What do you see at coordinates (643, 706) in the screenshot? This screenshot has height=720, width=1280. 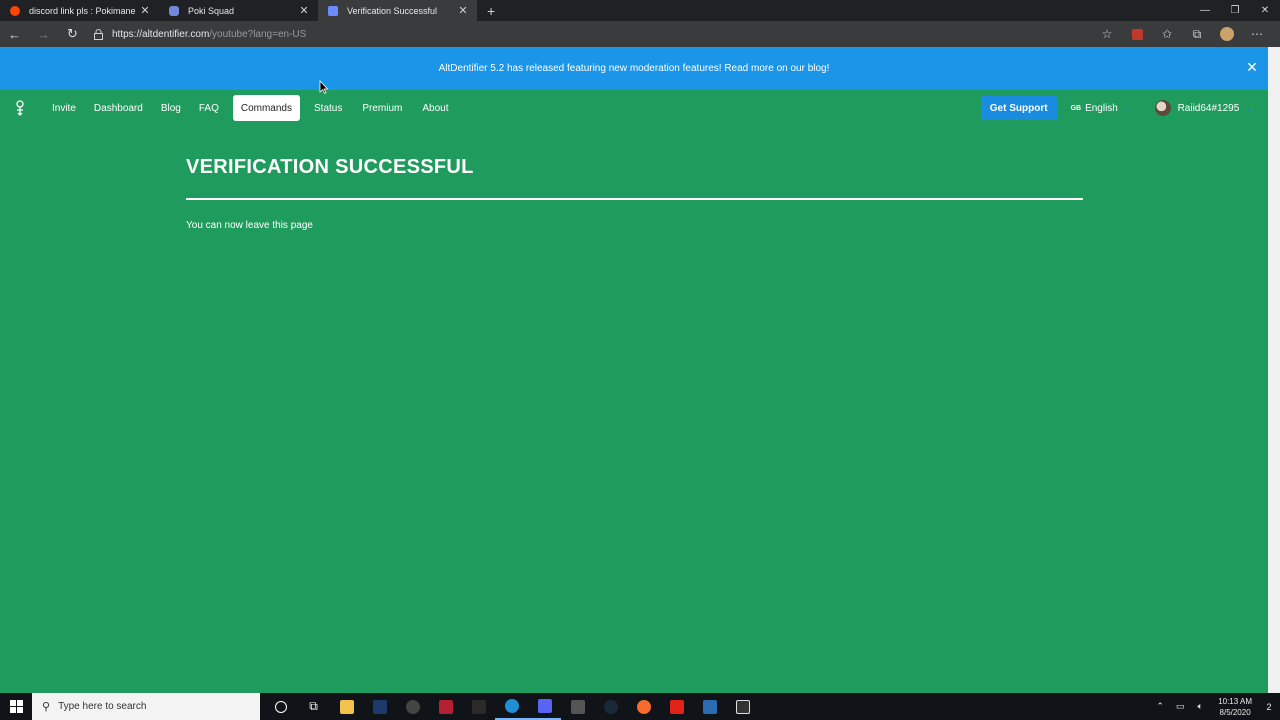 I see `origin-icon` at bounding box center [643, 706].